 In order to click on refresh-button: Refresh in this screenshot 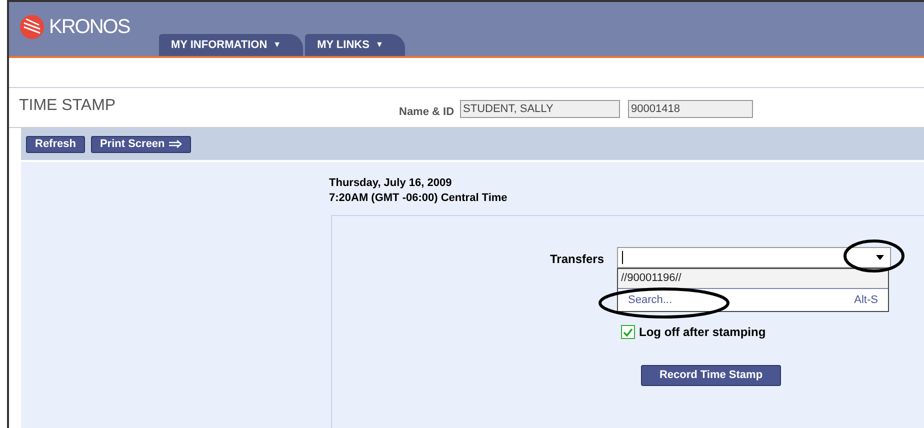, I will do `click(55, 144)`.